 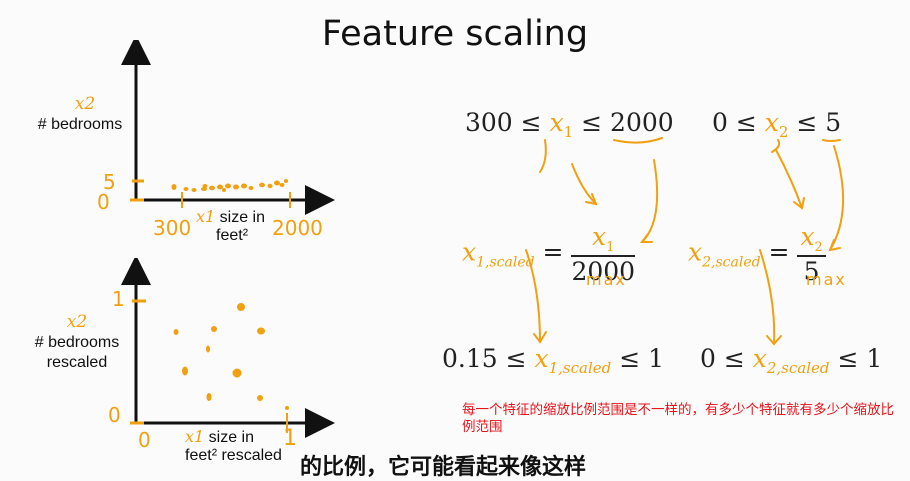 What do you see at coordinates (77, 362) in the screenshot?
I see `plot2-y-label-2: rescaled` at bounding box center [77, 362].